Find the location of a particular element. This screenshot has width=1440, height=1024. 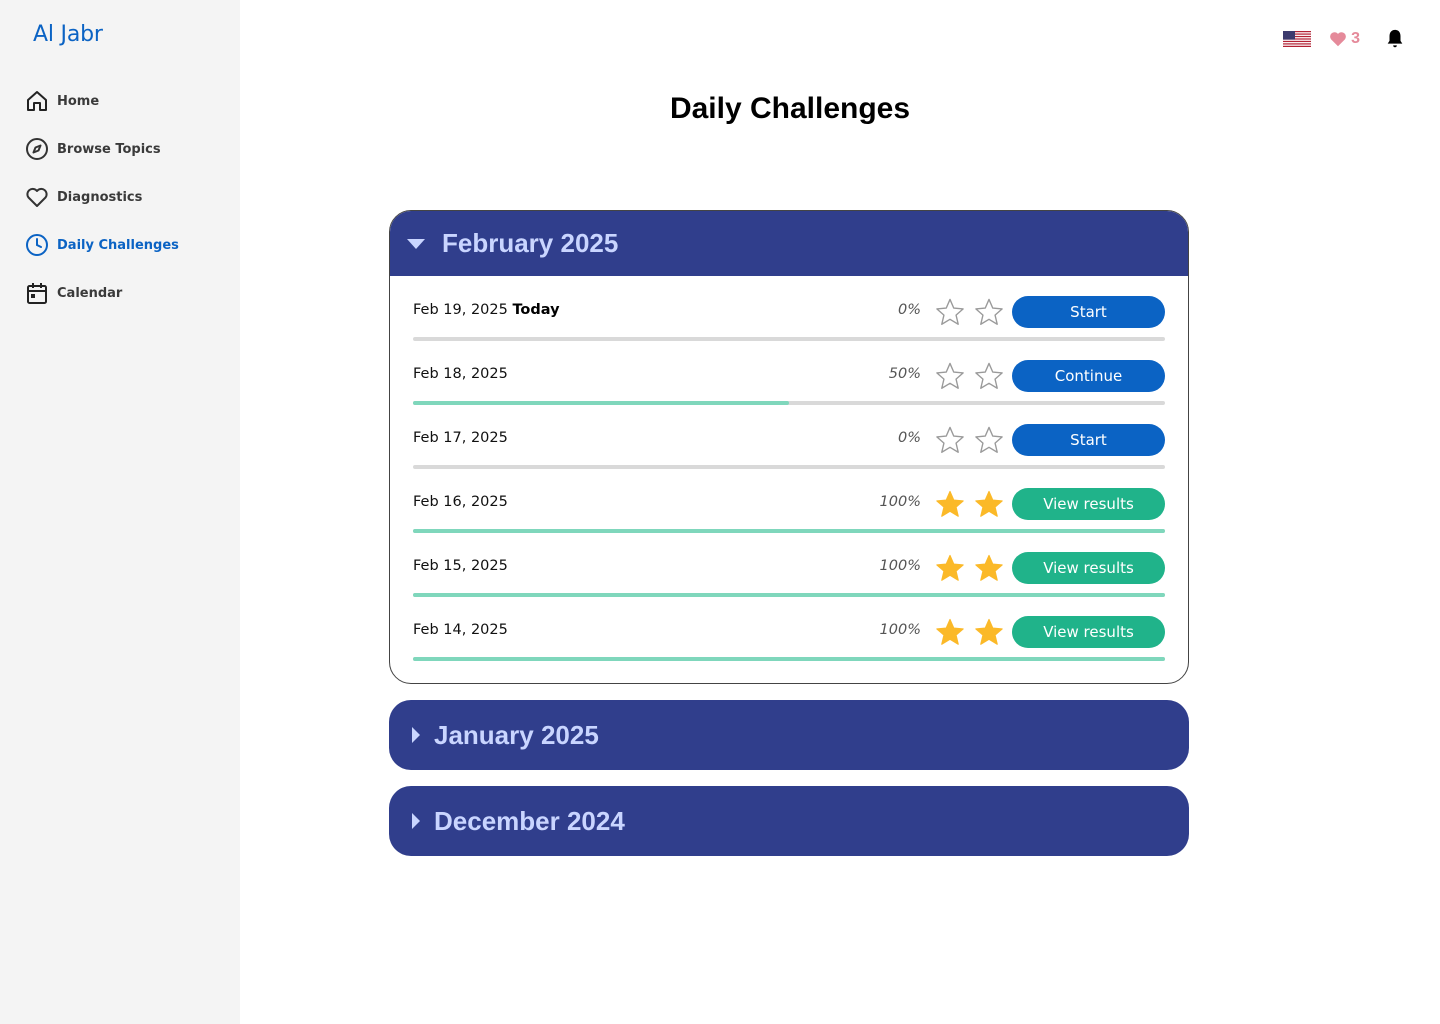

app-logo: Al Jabr is located at coordinates (68, 34).